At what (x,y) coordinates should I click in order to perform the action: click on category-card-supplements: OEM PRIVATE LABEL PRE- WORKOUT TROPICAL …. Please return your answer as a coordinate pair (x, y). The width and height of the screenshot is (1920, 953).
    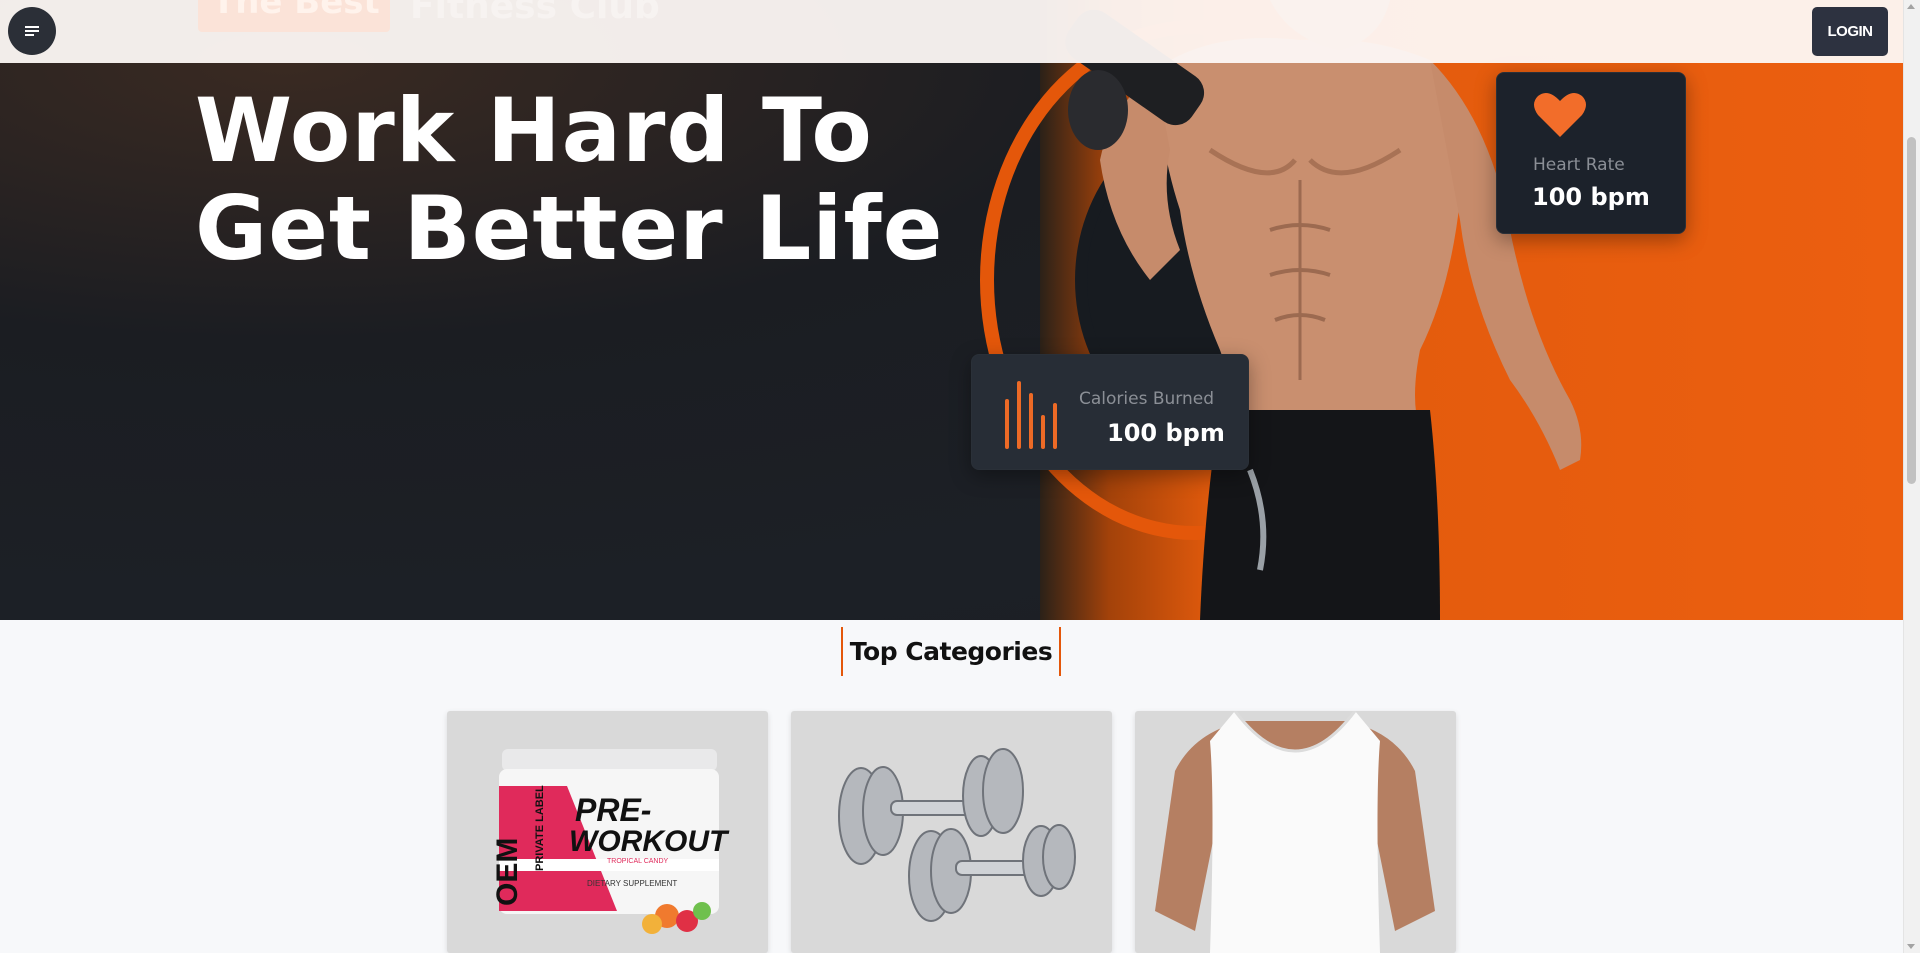
    Looking at the image, I should click on (607, 832).